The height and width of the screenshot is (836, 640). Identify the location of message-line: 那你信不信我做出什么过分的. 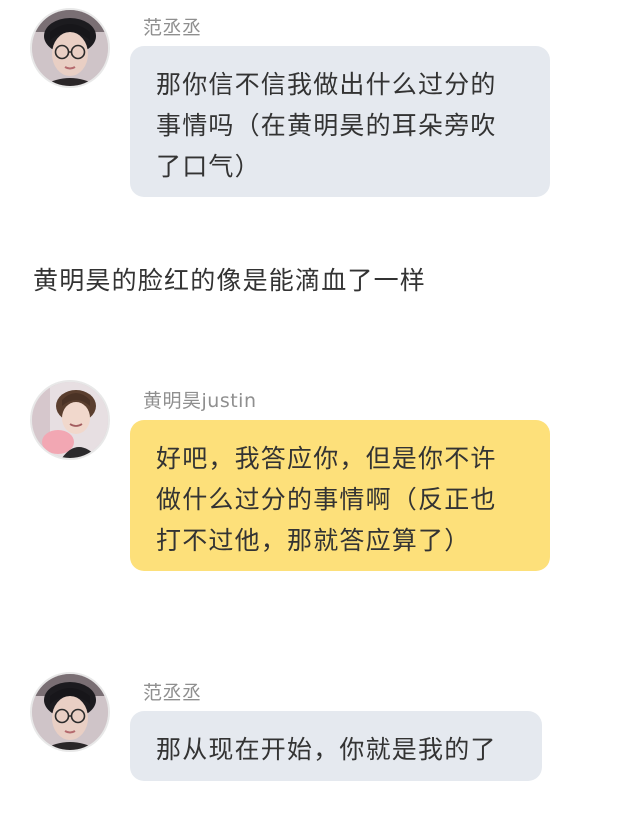
(326, 84).